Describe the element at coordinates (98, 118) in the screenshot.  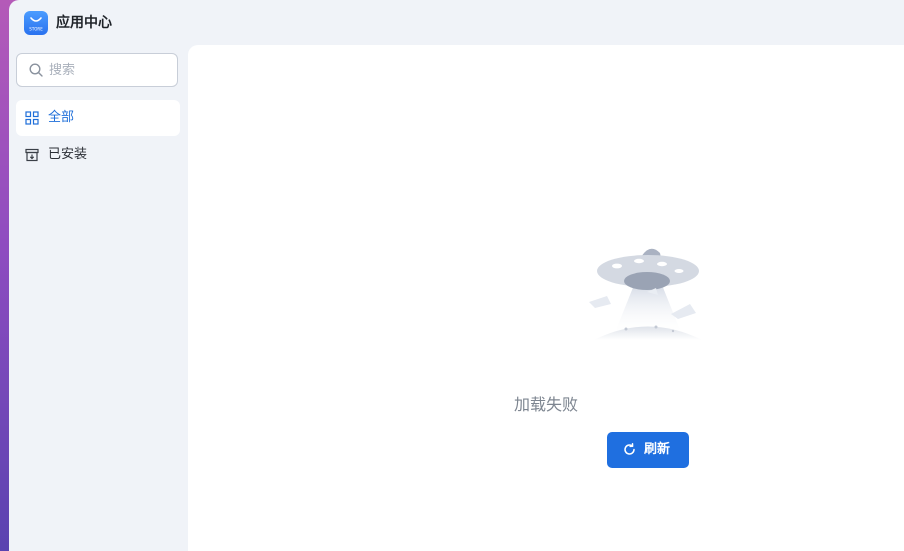
I see `sidebar-item-all: 全部` at that location.